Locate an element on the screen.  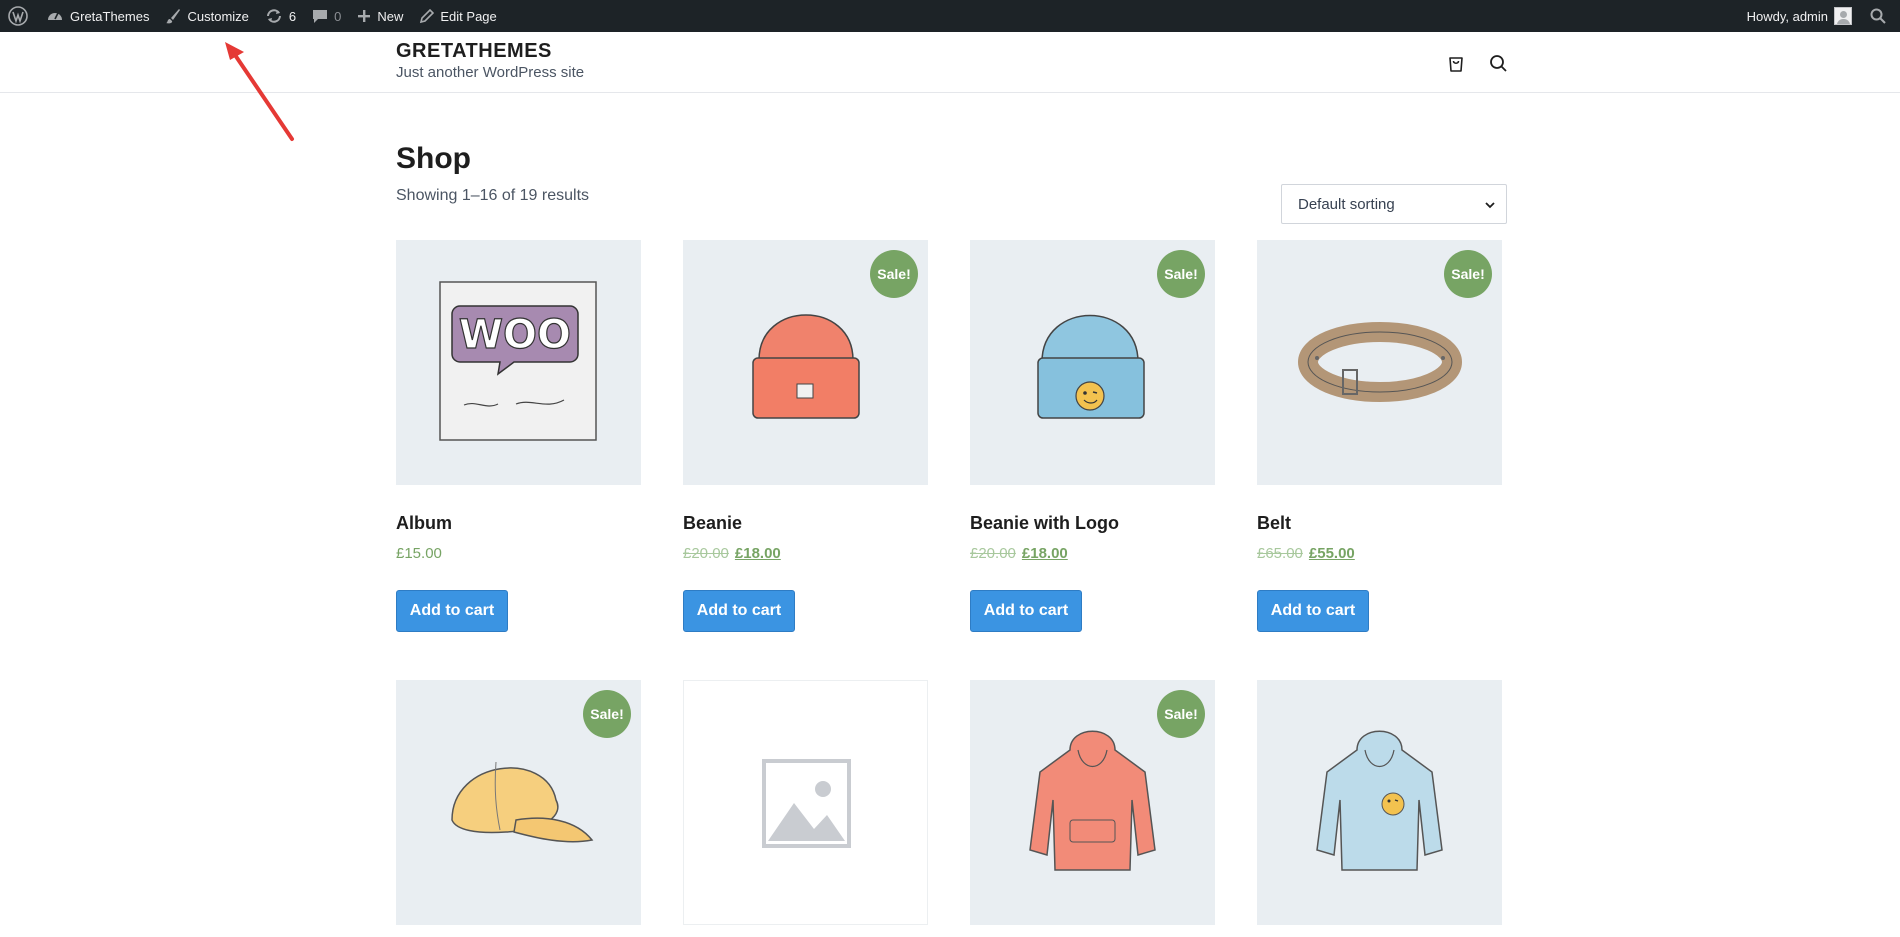
cart-icon is located at coordinates (1456, 63).